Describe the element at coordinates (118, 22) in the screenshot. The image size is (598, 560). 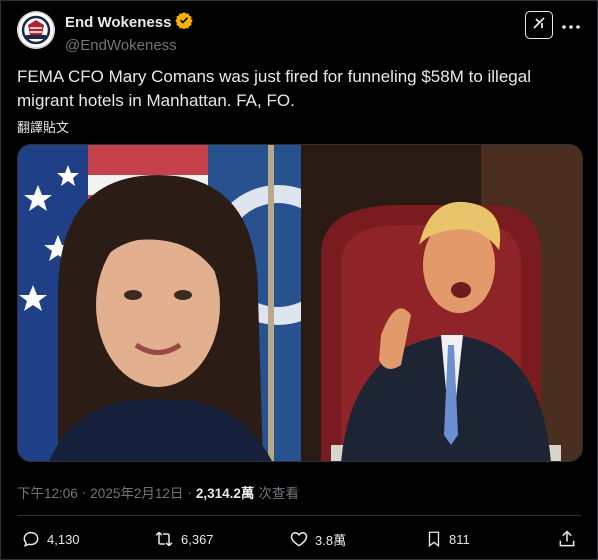
I see `author-display-name: End Wokeness` at that location.